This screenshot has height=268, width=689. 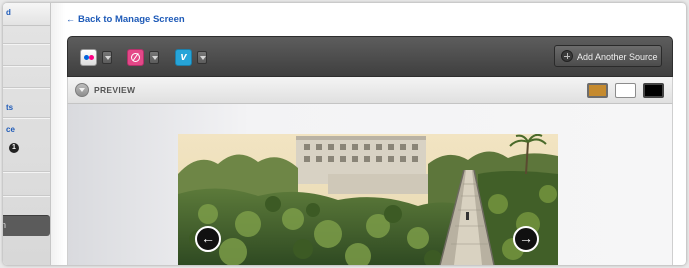 I want to click on back-to-manage-link: ← Back to Manage Screen, so click(x=125, y=19).